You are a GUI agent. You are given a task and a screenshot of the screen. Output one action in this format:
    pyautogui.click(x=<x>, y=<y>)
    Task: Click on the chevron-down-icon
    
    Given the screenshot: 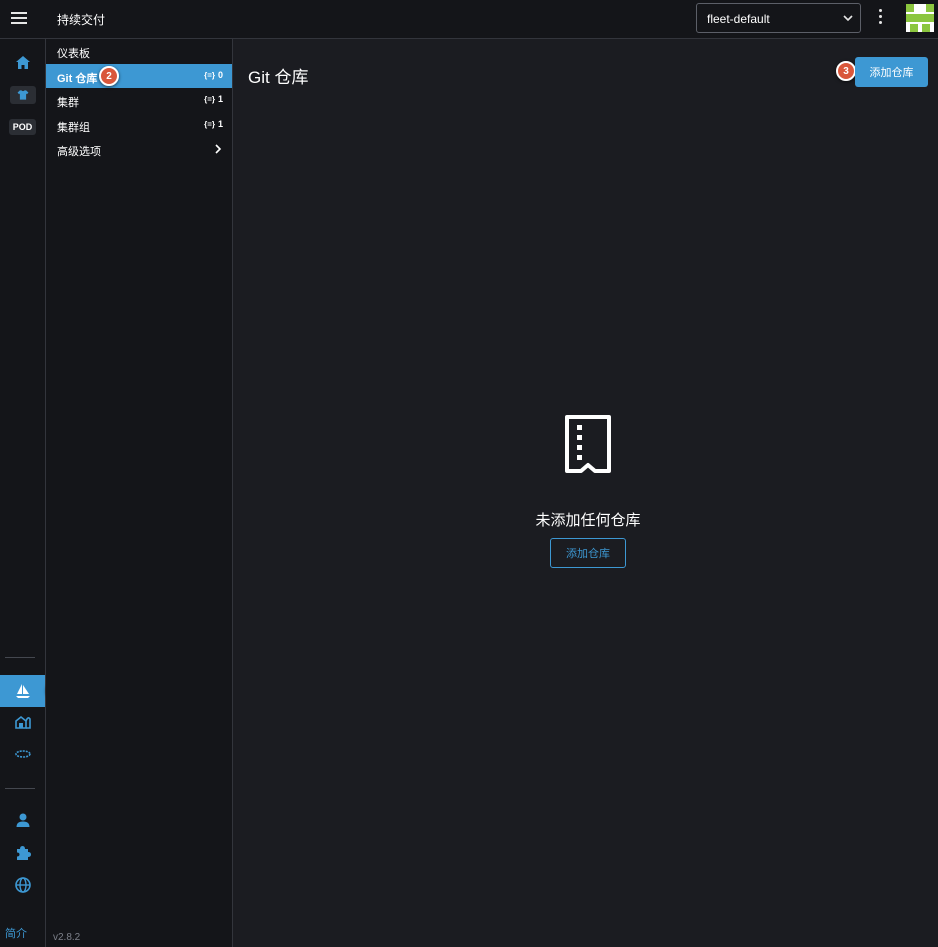 What is the action you would take?
    pyautogui.click(x=848, y=18)
    